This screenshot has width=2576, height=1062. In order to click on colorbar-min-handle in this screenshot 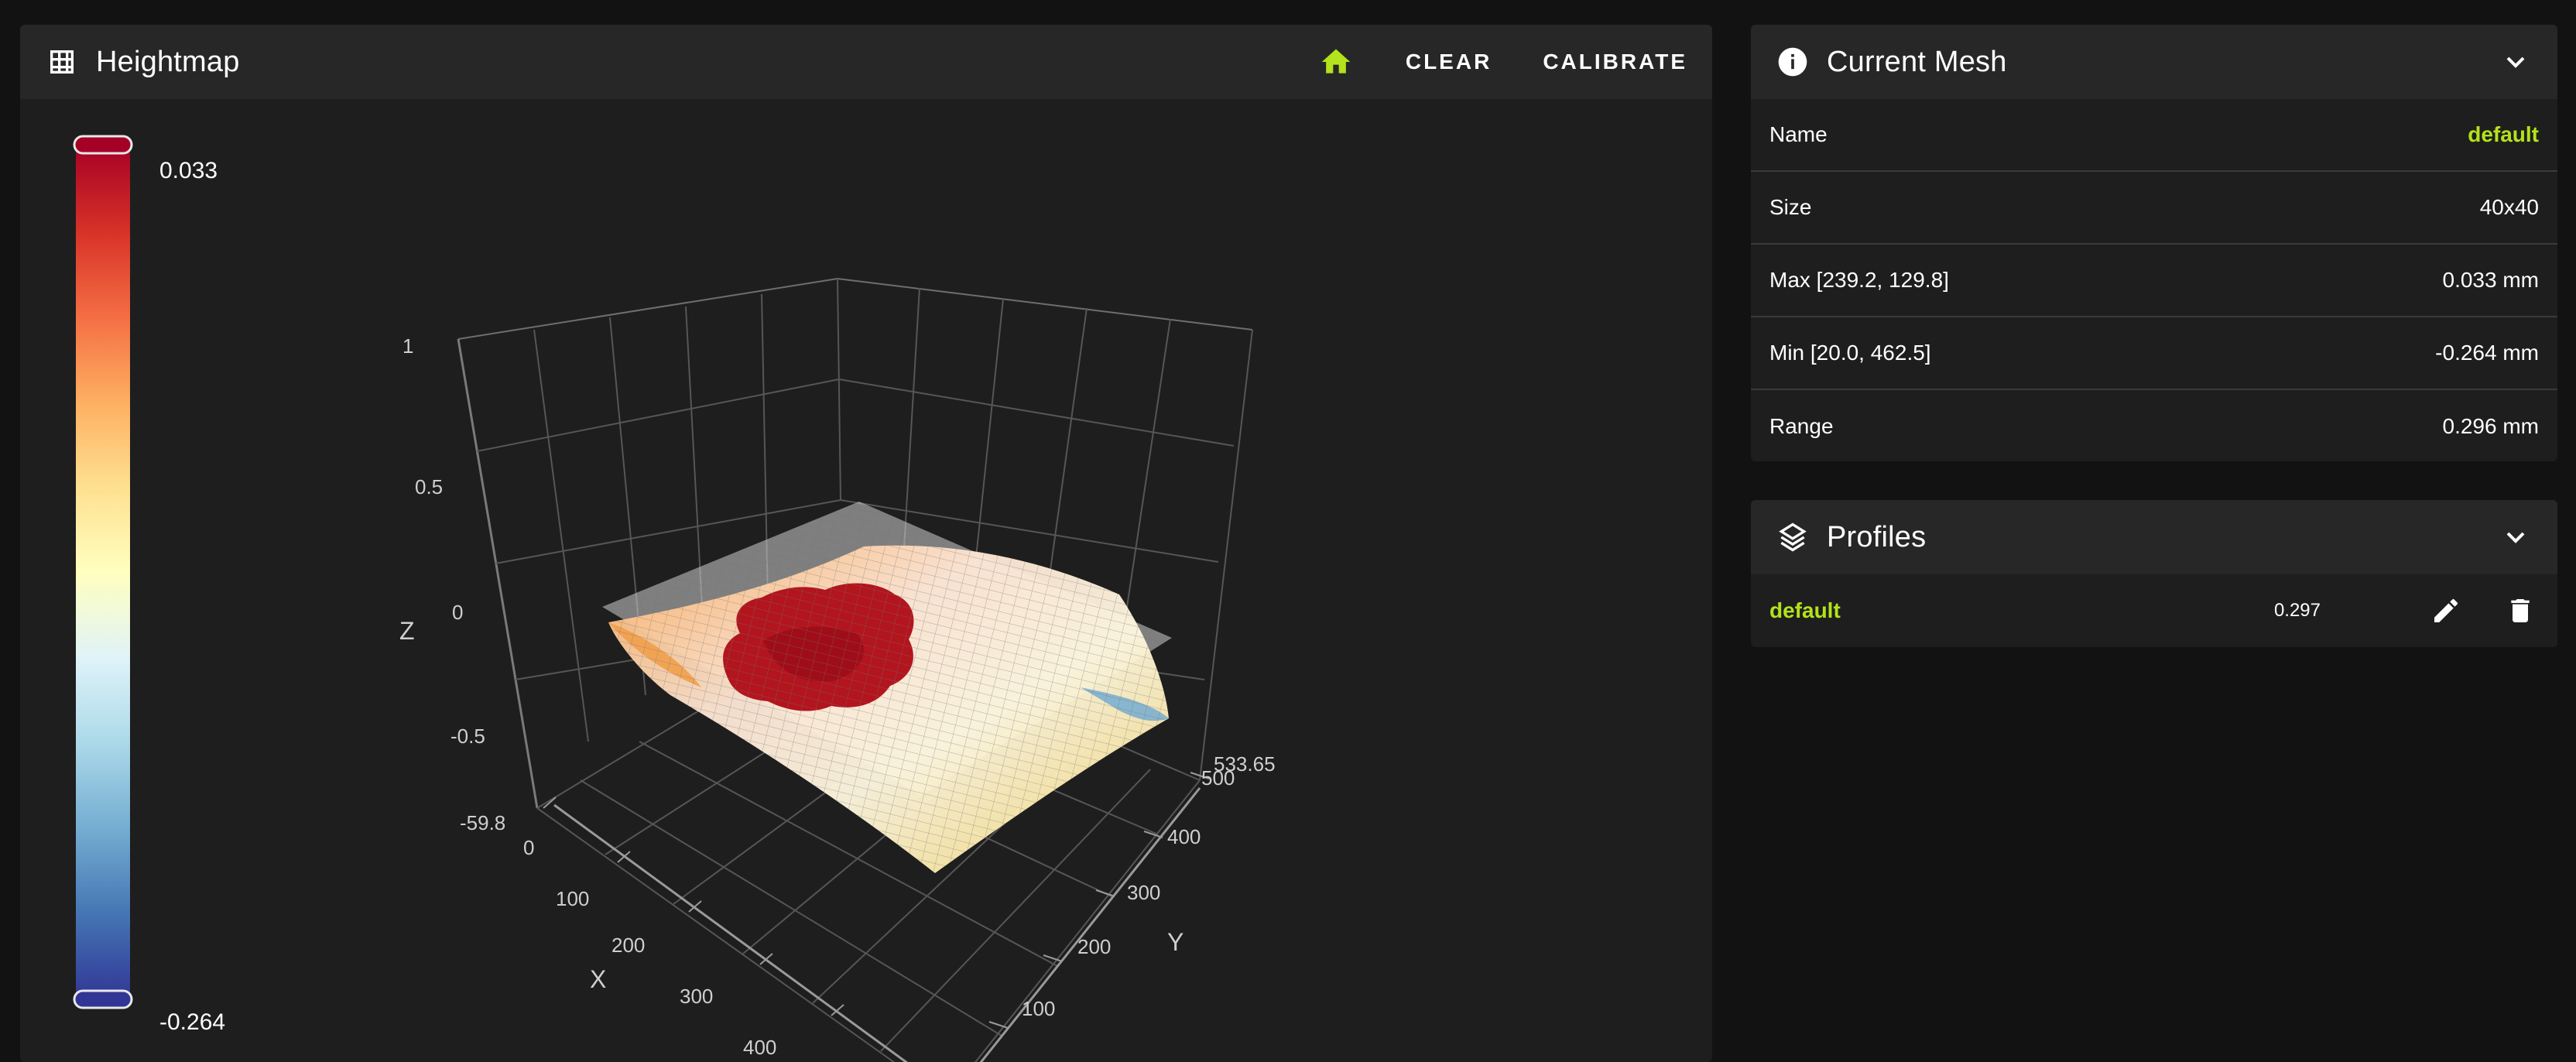, I will do `click(103, 999)`.